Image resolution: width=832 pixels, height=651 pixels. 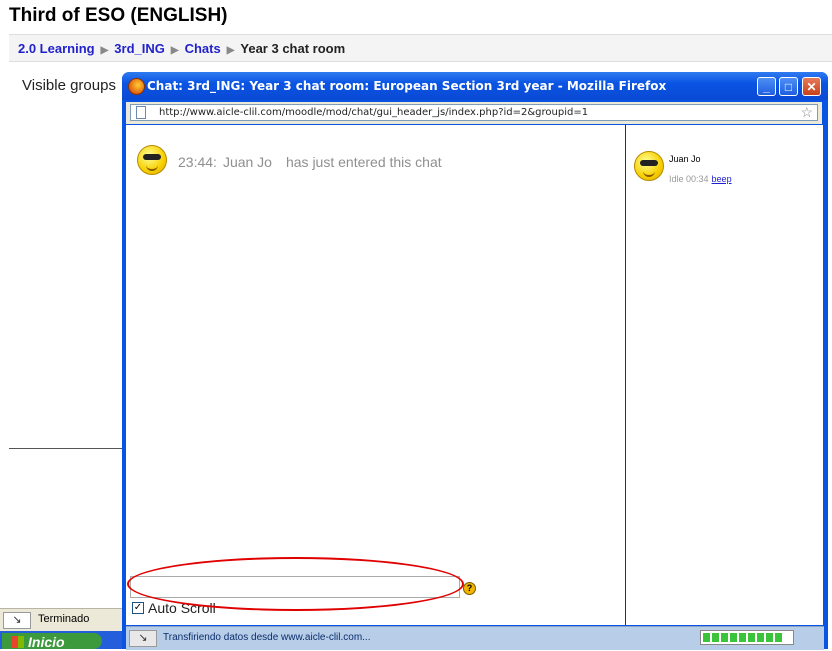 I want to click on help-icon: ?, so click(x=469, y=588).